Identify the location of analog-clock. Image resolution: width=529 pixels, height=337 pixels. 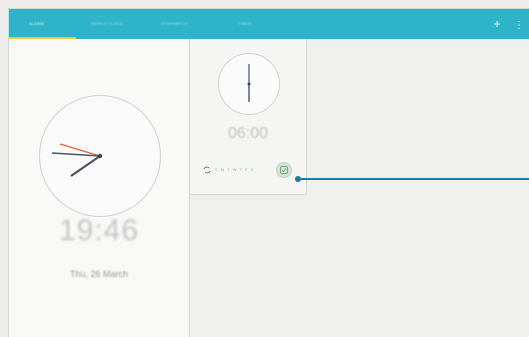
(100, 156).